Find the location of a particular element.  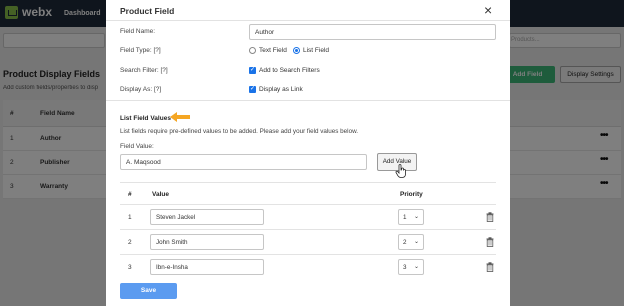

priority-select: 3 ⌄ is located at coordinates (411, 267).